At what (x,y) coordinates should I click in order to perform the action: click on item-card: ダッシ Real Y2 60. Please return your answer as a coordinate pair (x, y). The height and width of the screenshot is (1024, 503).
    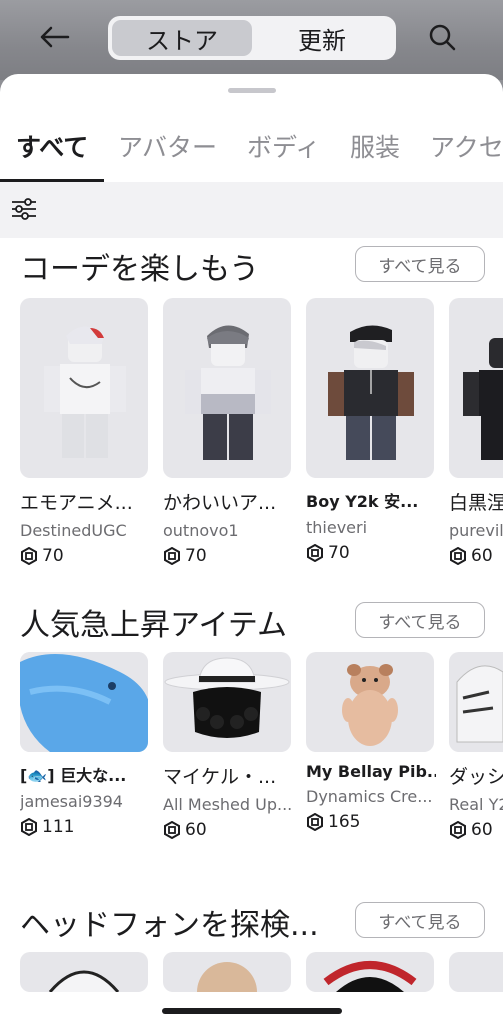
    Looking at the image, I should click on (476, 746).